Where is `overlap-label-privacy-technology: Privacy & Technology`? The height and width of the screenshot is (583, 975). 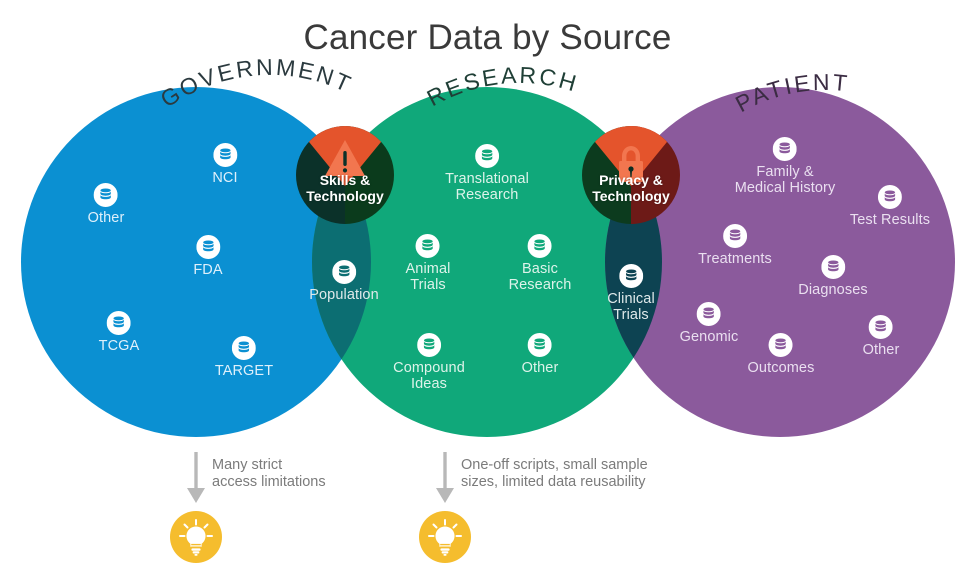 overlap-label-privacy-technology: Privacy & Technology is located at coordinates (631, 188).